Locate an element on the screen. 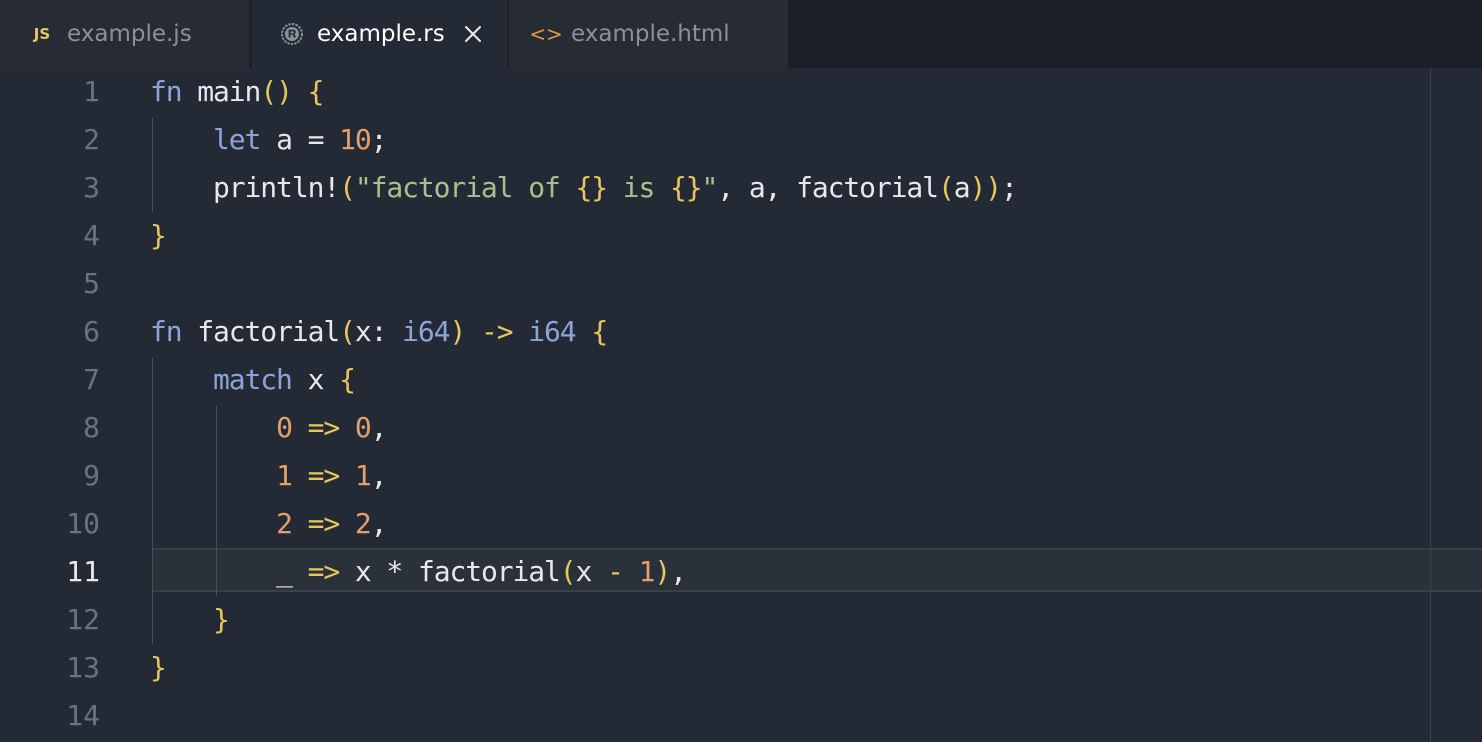  vertical-ruler is located at coordinates (1430, 405).